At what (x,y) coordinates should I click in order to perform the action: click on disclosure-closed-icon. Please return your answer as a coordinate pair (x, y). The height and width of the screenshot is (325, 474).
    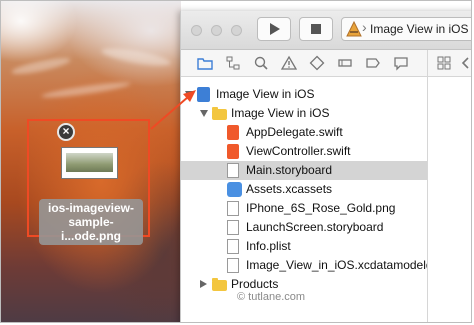
    Looking at the image, I should click on (203, 284).